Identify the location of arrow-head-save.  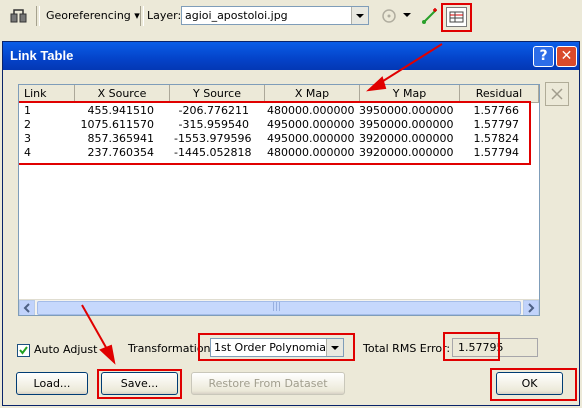
(107, 354).